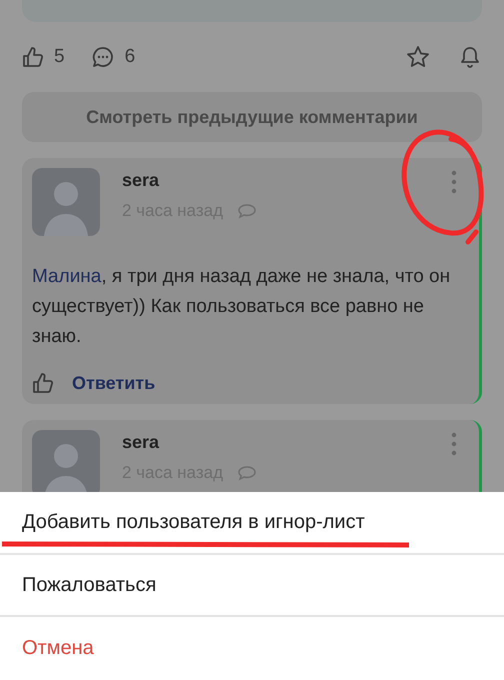  What do you see at coordinates (59, 57) in the screenshot?
I see `like-count: 5` at bounding box center [59, 57].